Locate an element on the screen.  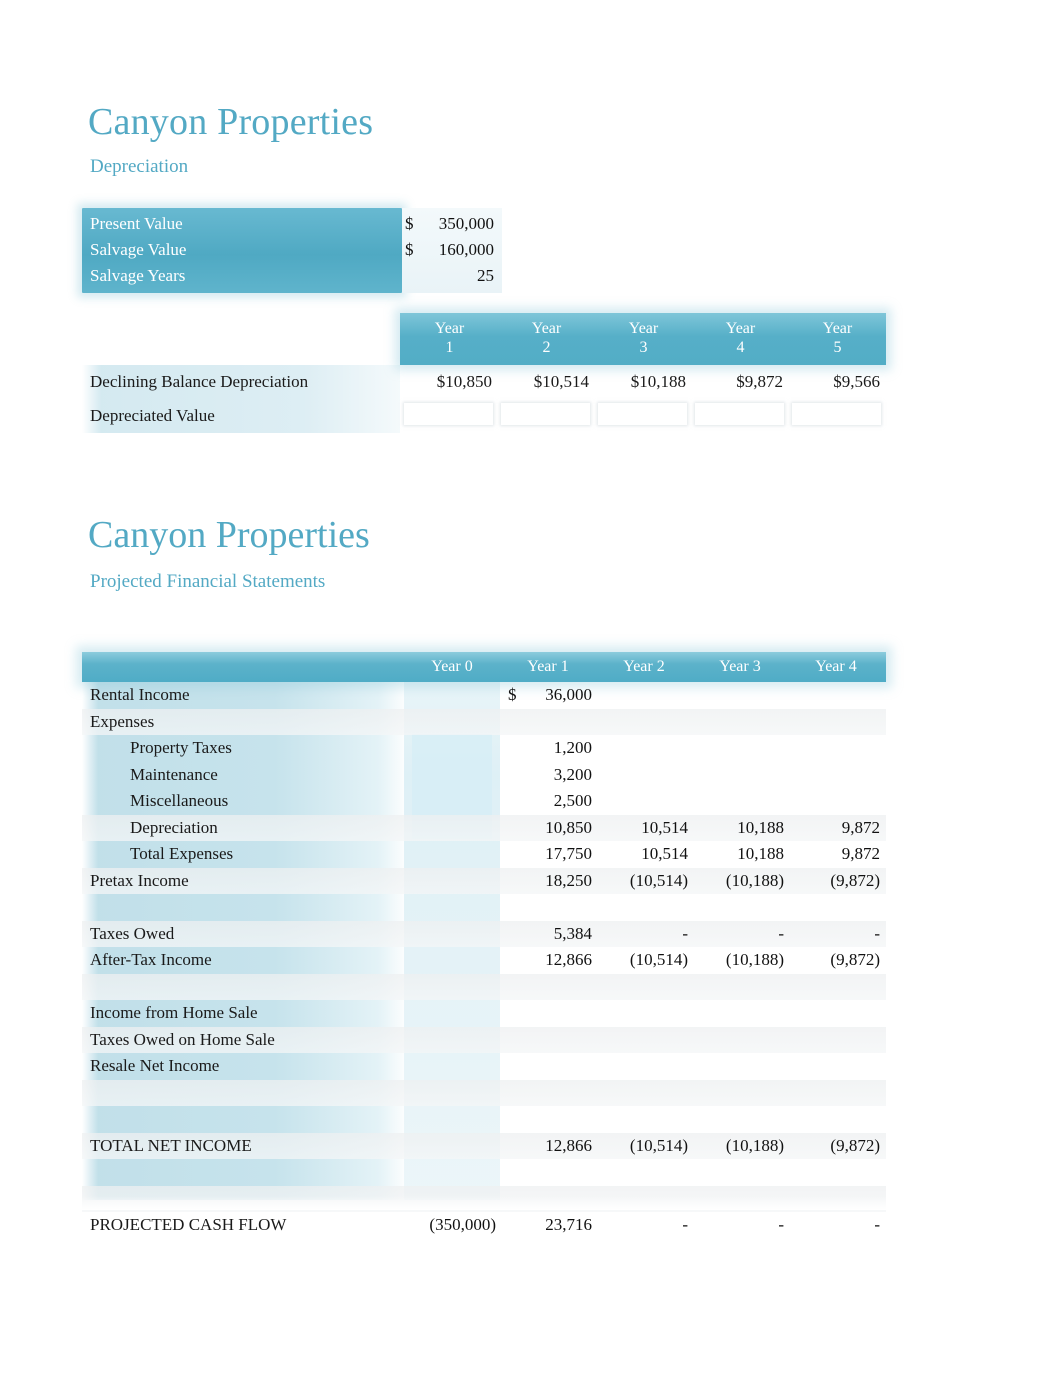
column-header-line2: 1 is located at coordinates (449, 347).